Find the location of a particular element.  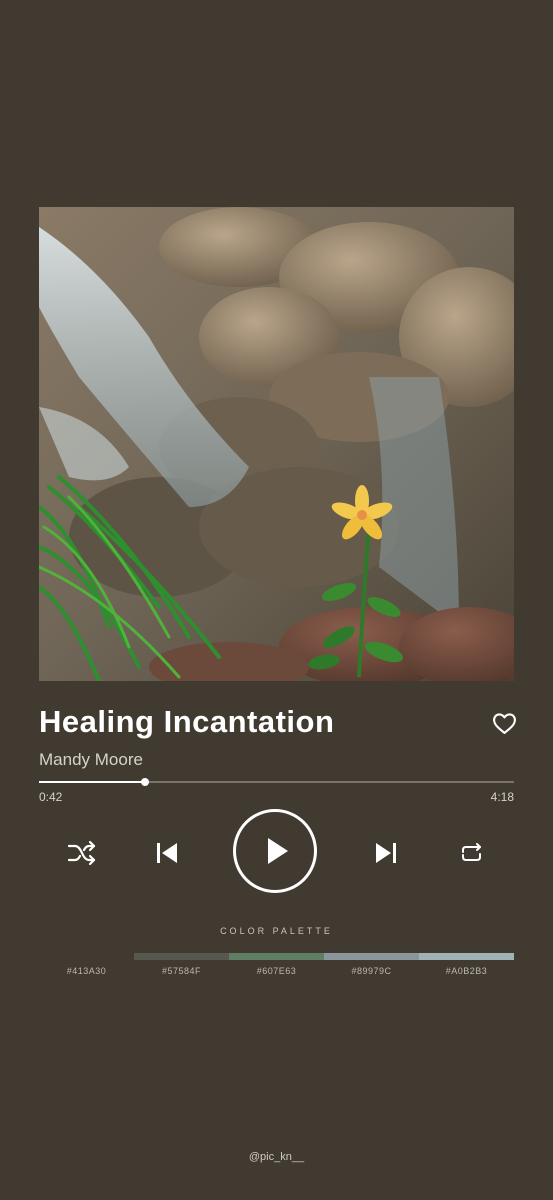

repeat-button is located at coordinates (471, 853).